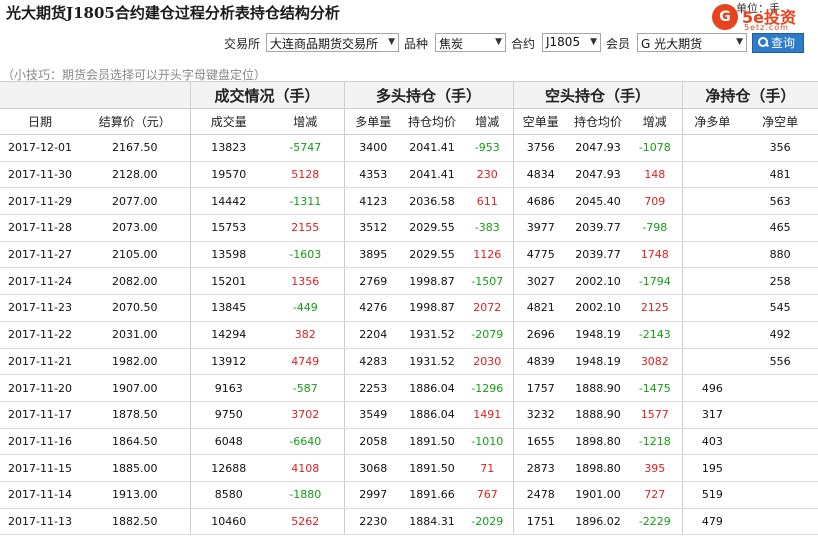  Describe the element at coordinates (541, 121) in the screenshot. I see `col-header-short: 空单量` at that location.